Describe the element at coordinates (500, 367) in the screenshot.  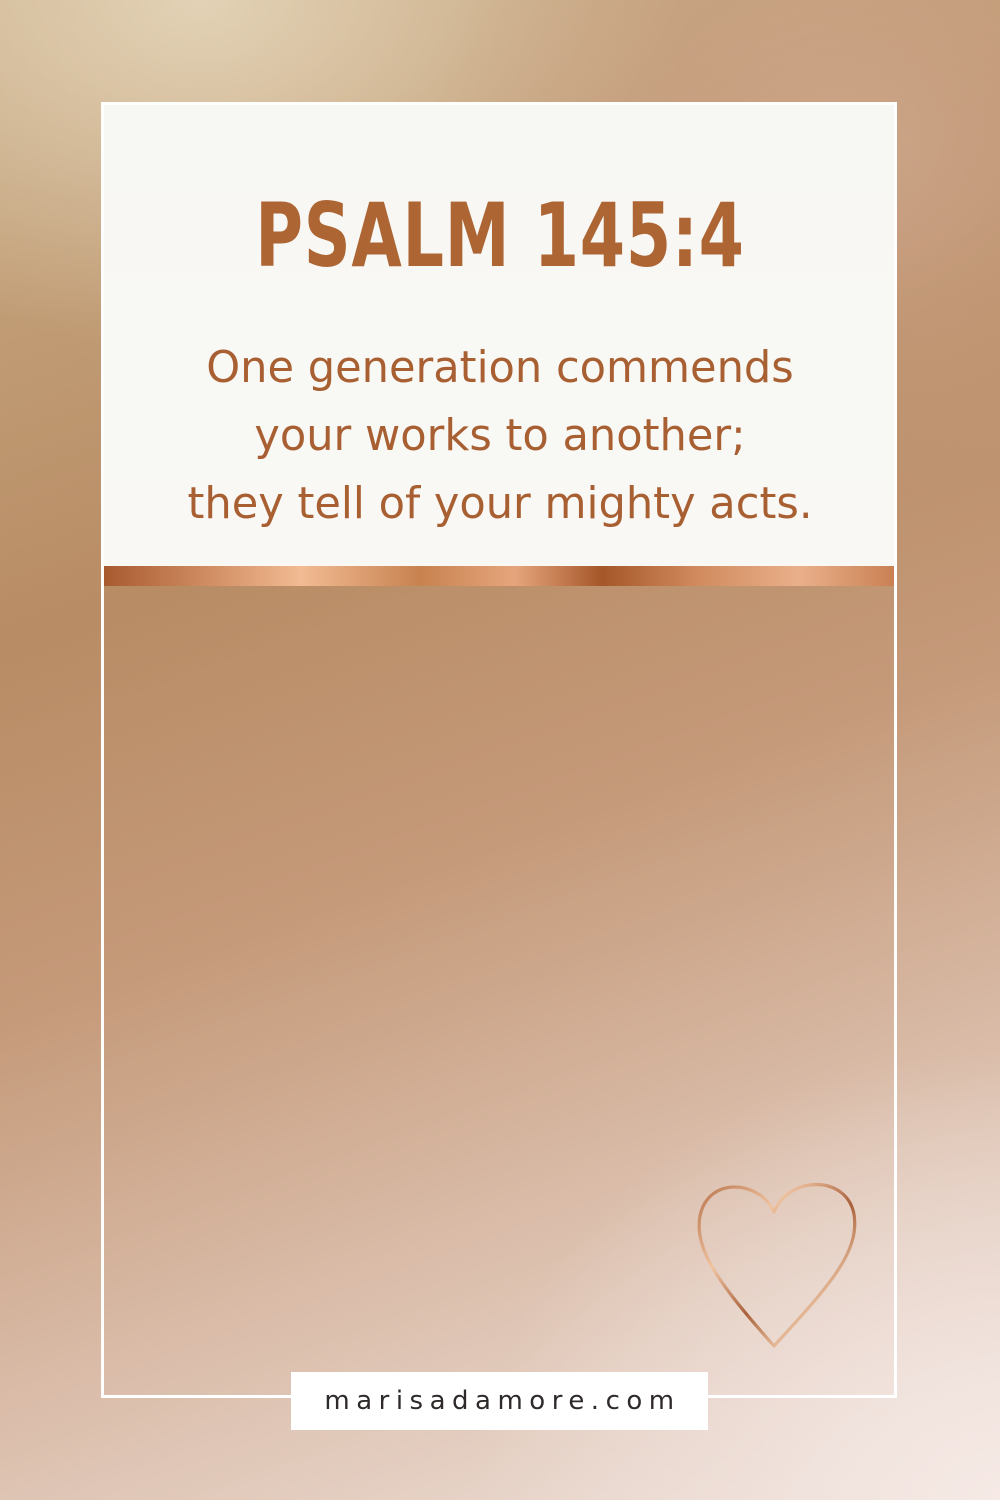
I see `verse-line: One generation commends` at that location.